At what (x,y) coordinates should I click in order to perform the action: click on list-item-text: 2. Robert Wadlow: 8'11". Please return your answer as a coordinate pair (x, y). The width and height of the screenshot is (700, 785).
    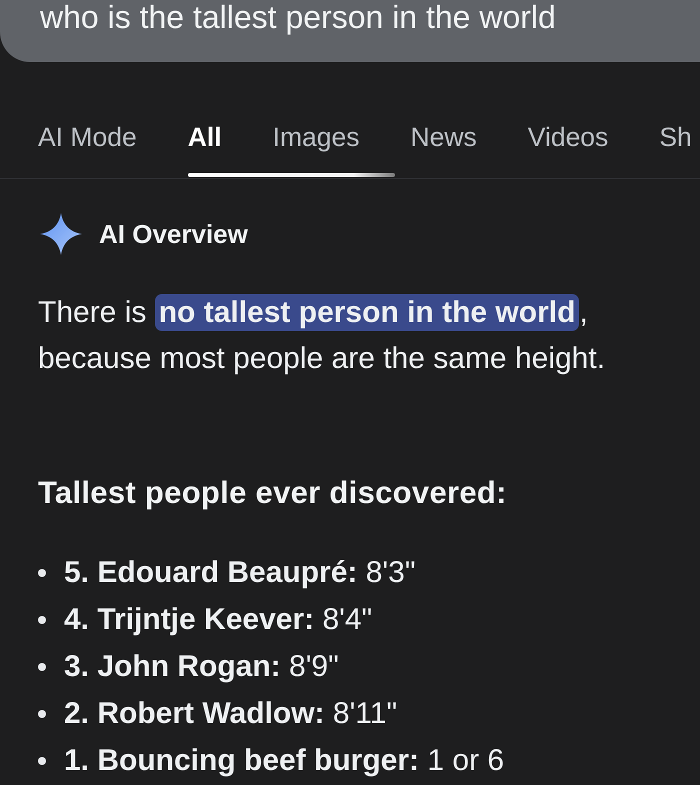
    Looking at the image, I should click on (231, 714).